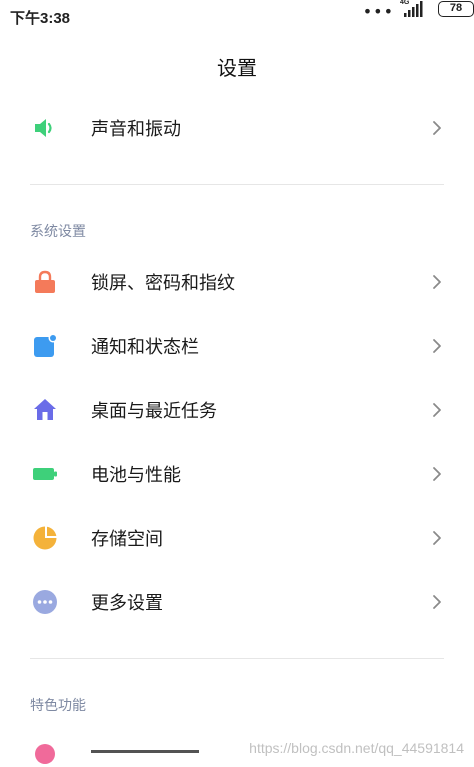  I want to click on settings-item-label: 通知和状态栏, so click(145, 347).